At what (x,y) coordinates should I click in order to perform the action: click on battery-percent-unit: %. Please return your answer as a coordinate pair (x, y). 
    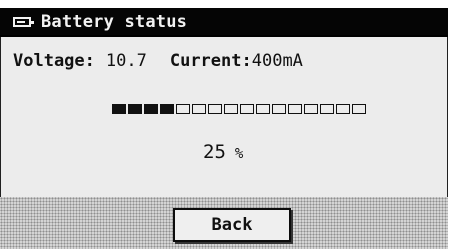
    Looking at the image, I should click on (239, 154).